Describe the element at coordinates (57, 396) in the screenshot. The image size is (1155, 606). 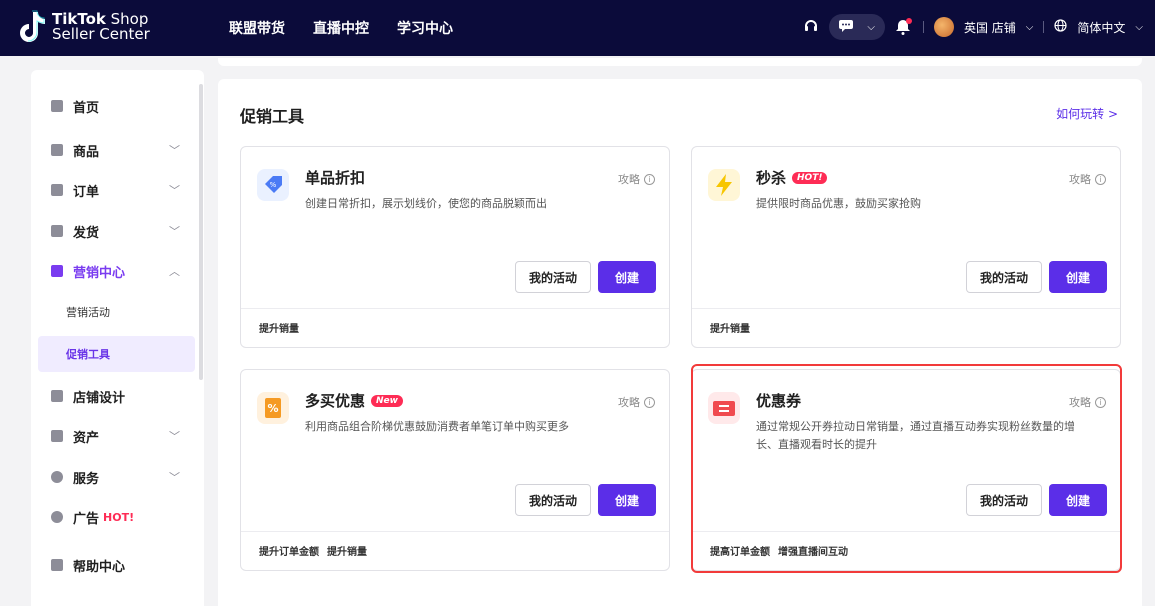
I see `store-design-icon` at that location.